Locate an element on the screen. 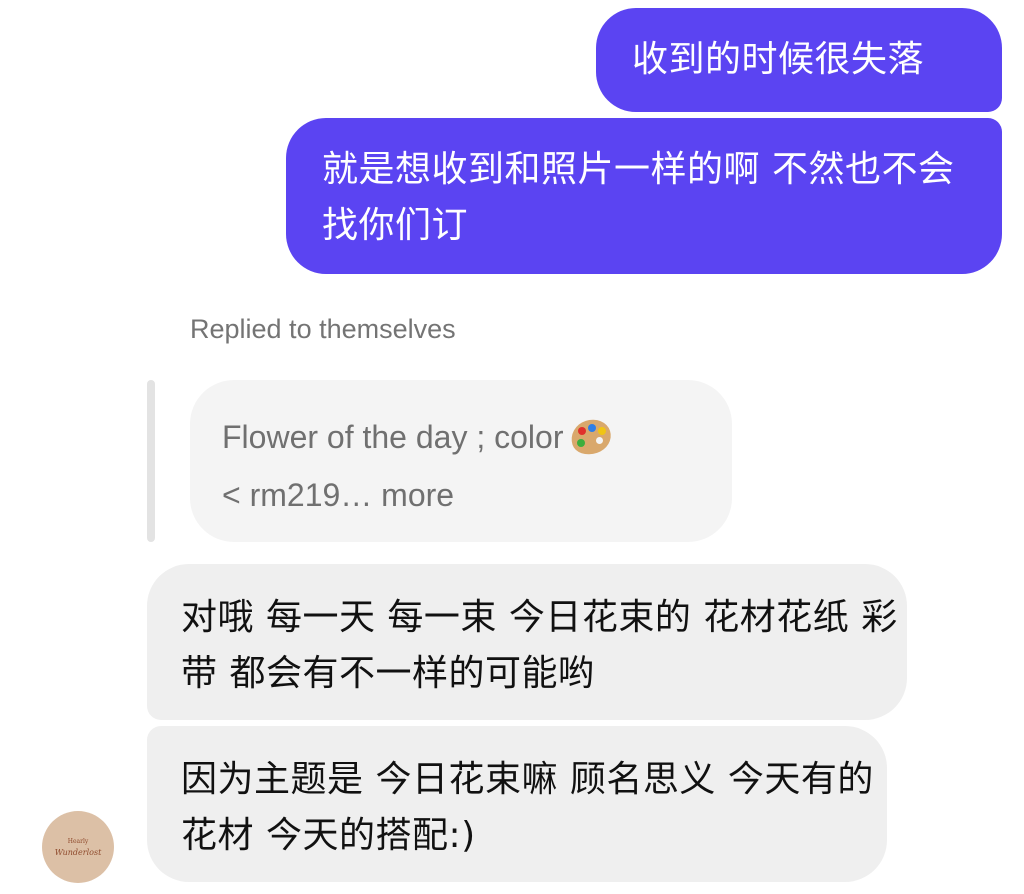  sent-message-bubble: 收到的时候很失落 is located at coordinates (799, 60).